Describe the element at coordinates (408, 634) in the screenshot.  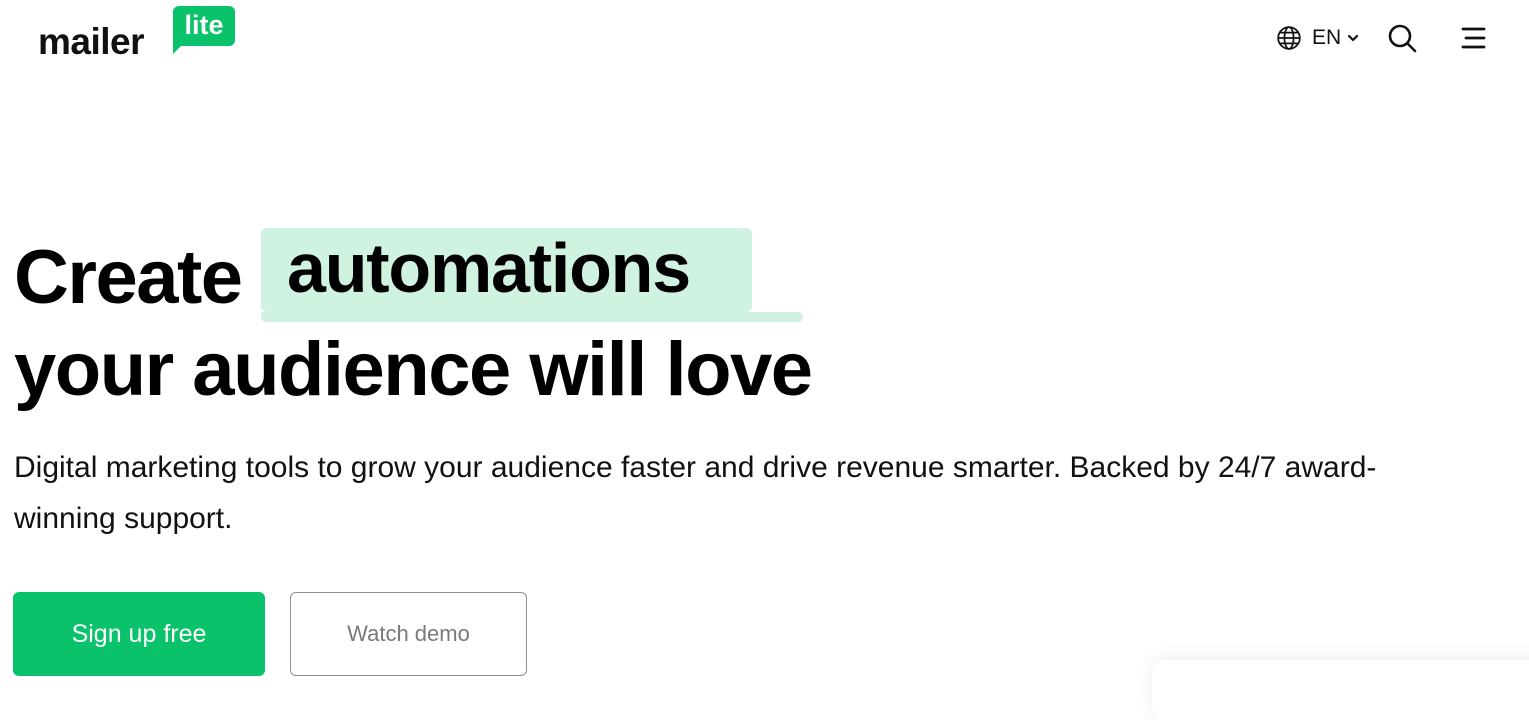
I see `watch-demo-button: Watch demo` at that location.